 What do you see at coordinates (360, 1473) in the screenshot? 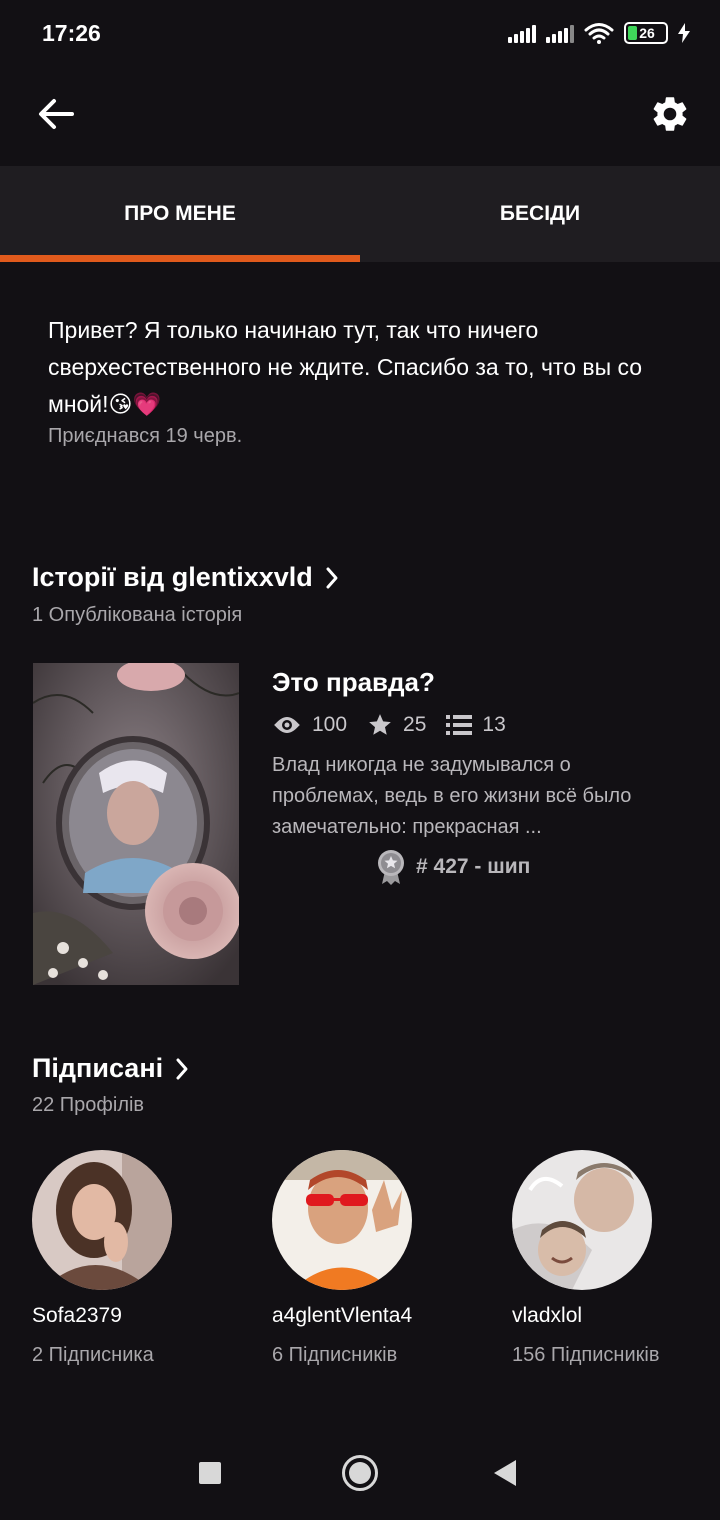
I see `home-button` at bounding box center [360, 1473].